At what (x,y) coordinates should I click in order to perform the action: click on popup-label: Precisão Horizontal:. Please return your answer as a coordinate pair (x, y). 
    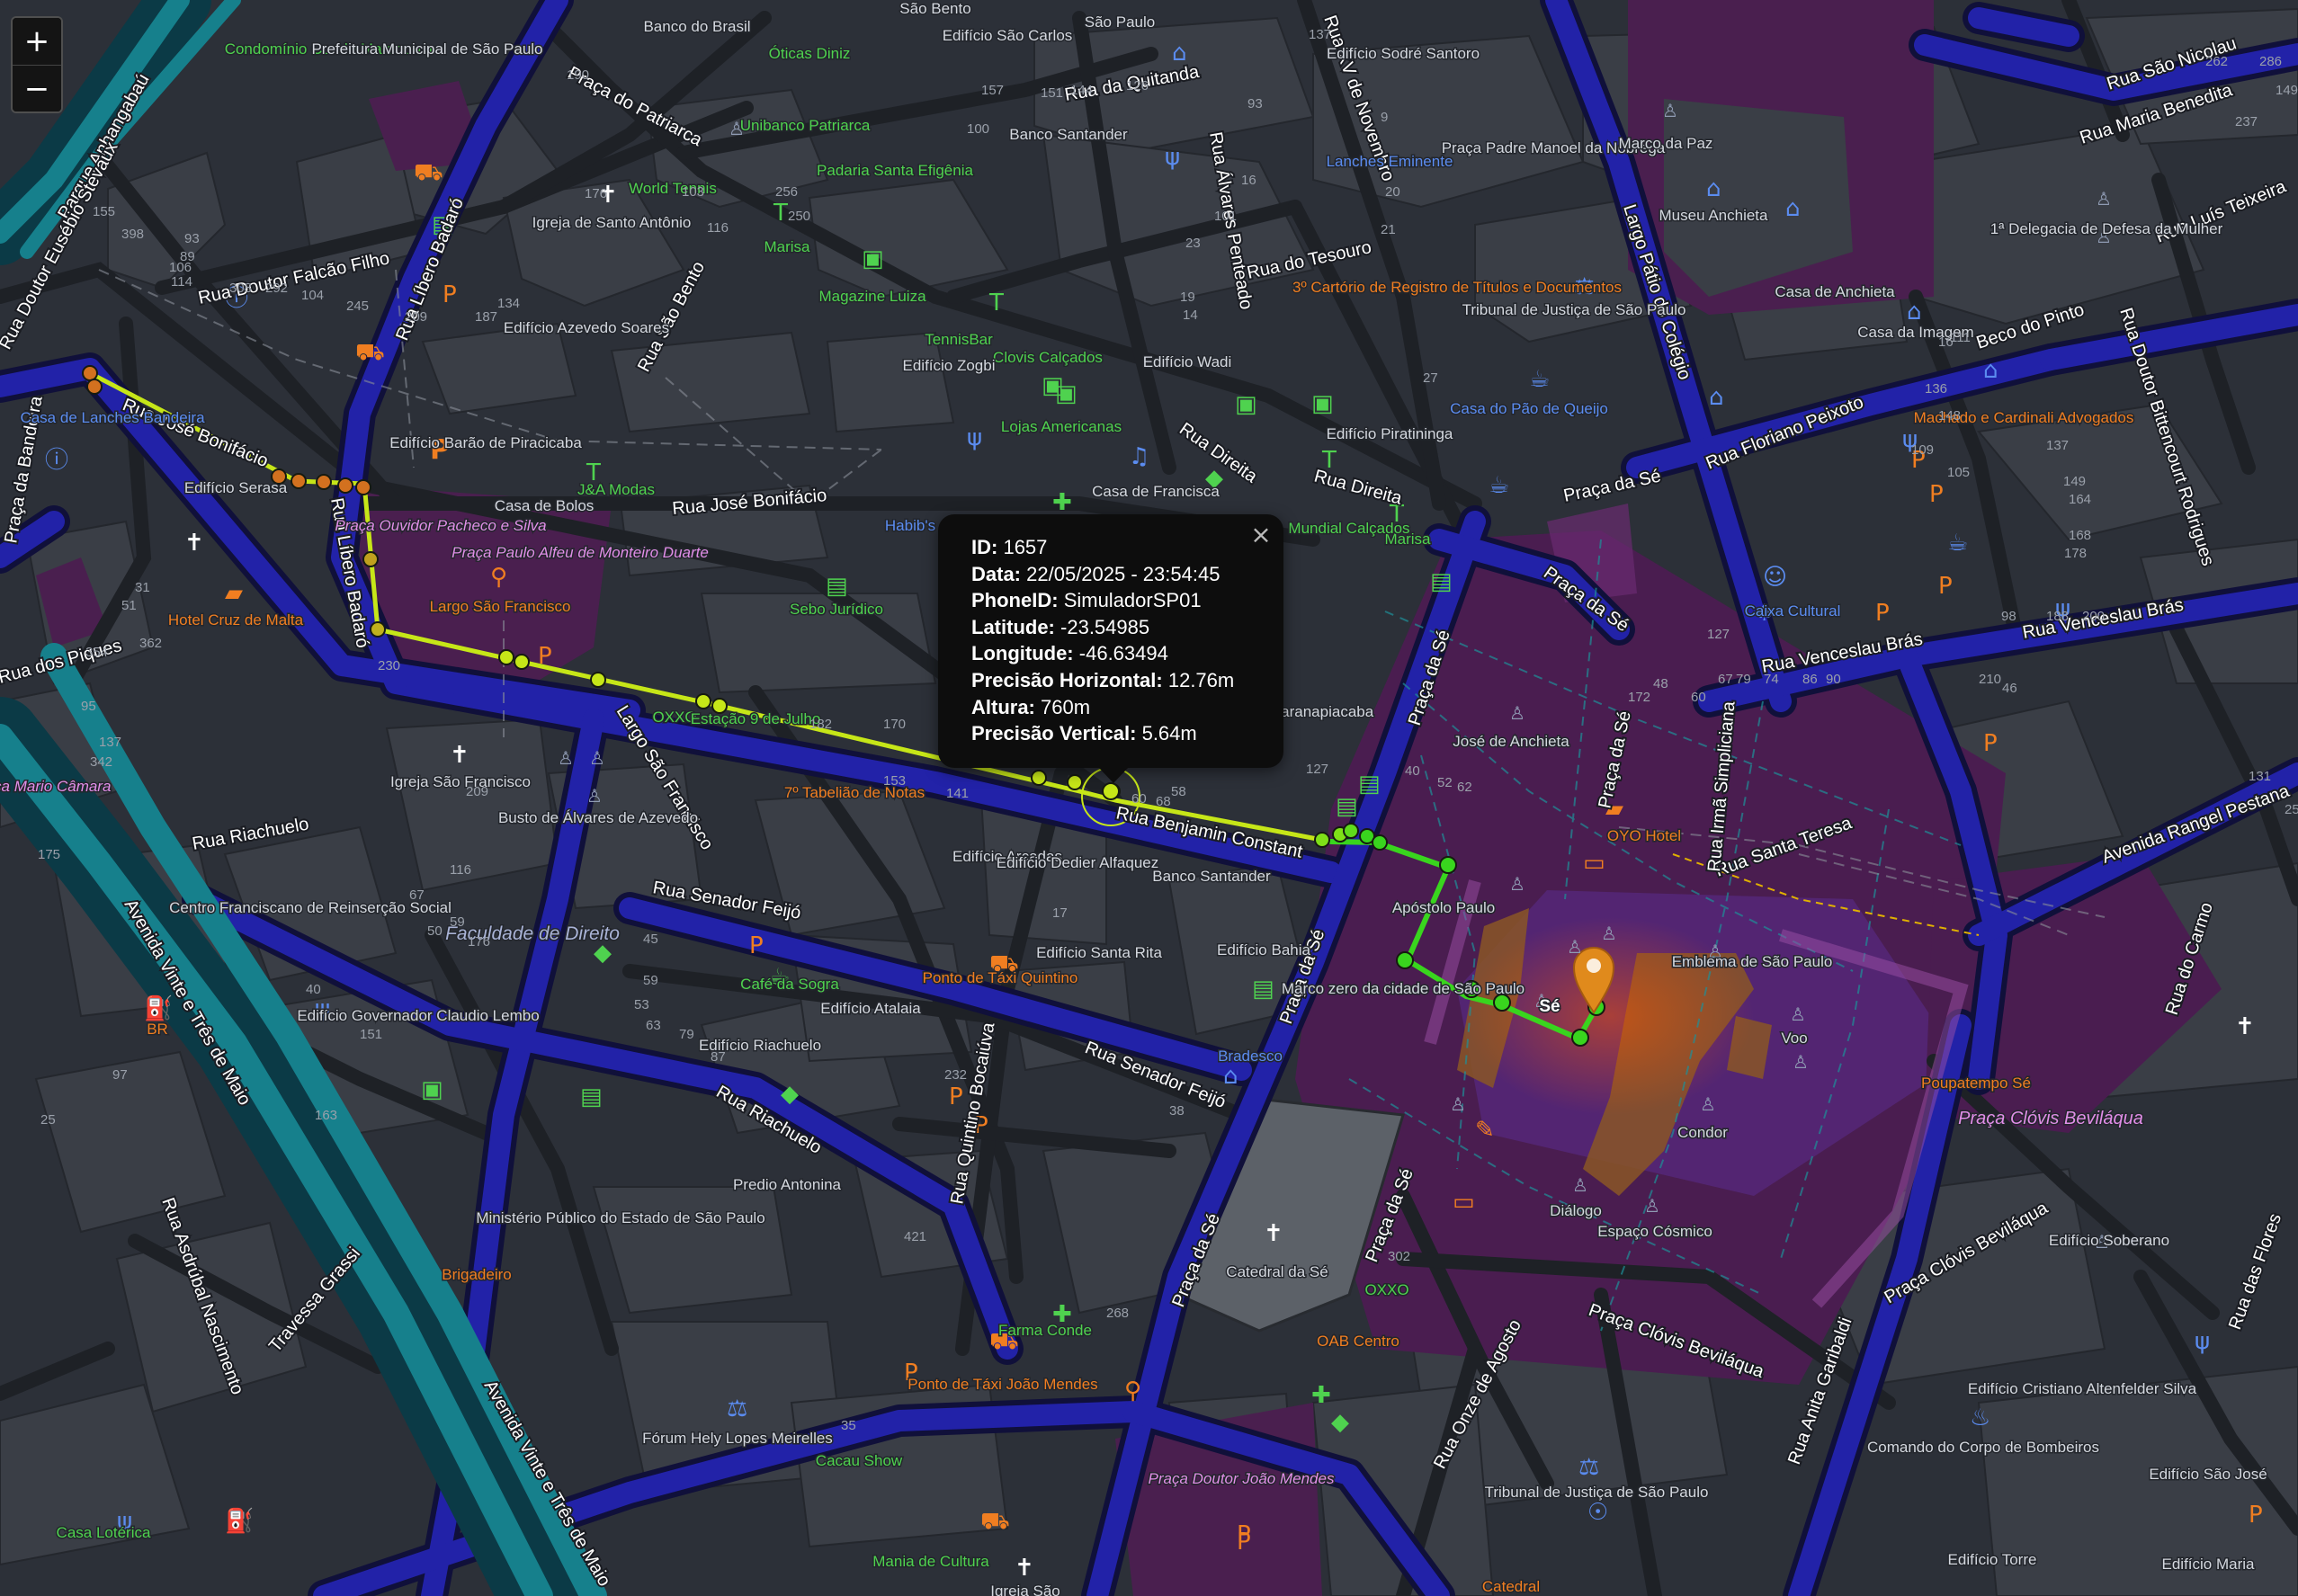
    Looking at the image, I should click on (1067, 679).